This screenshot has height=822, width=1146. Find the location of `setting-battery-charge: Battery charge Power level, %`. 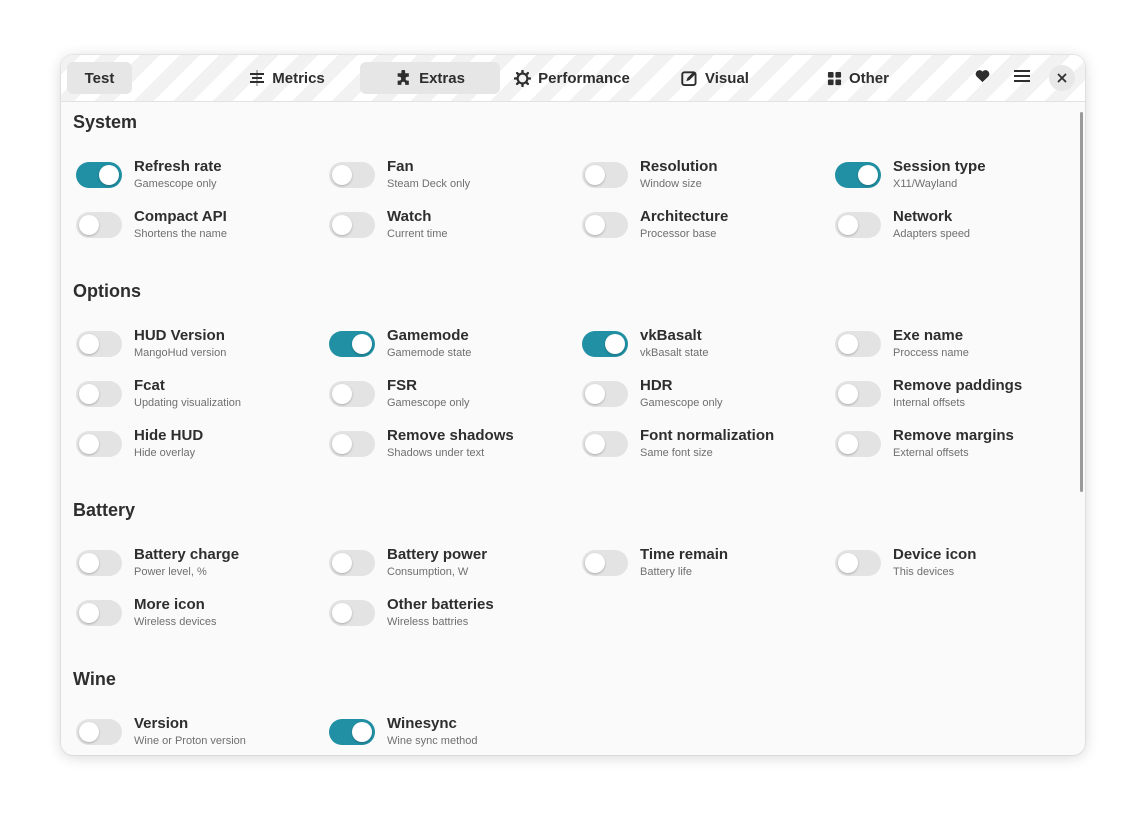

setting-battery-charge: Battery charge Power level, % is located at coordinates (199, 564).